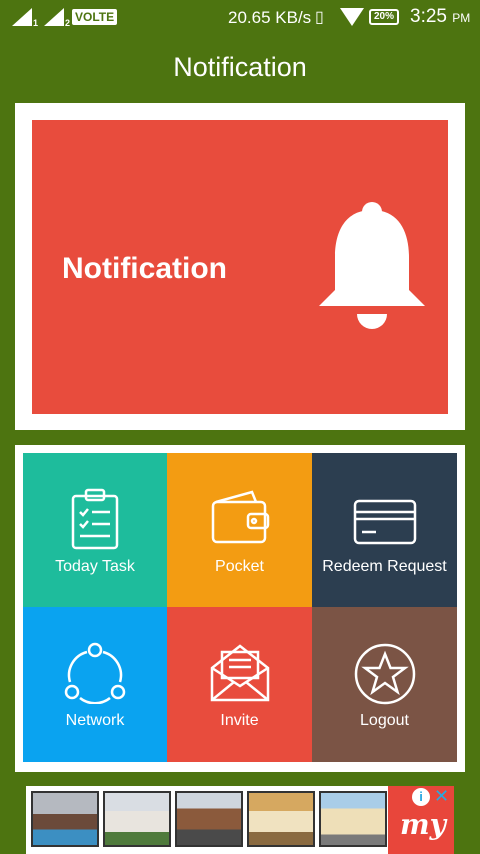 The image size is (480, 854). Describe the element at coordinates (423, 824) in the screenshot. I see `ad-brand-text: my` at that location.